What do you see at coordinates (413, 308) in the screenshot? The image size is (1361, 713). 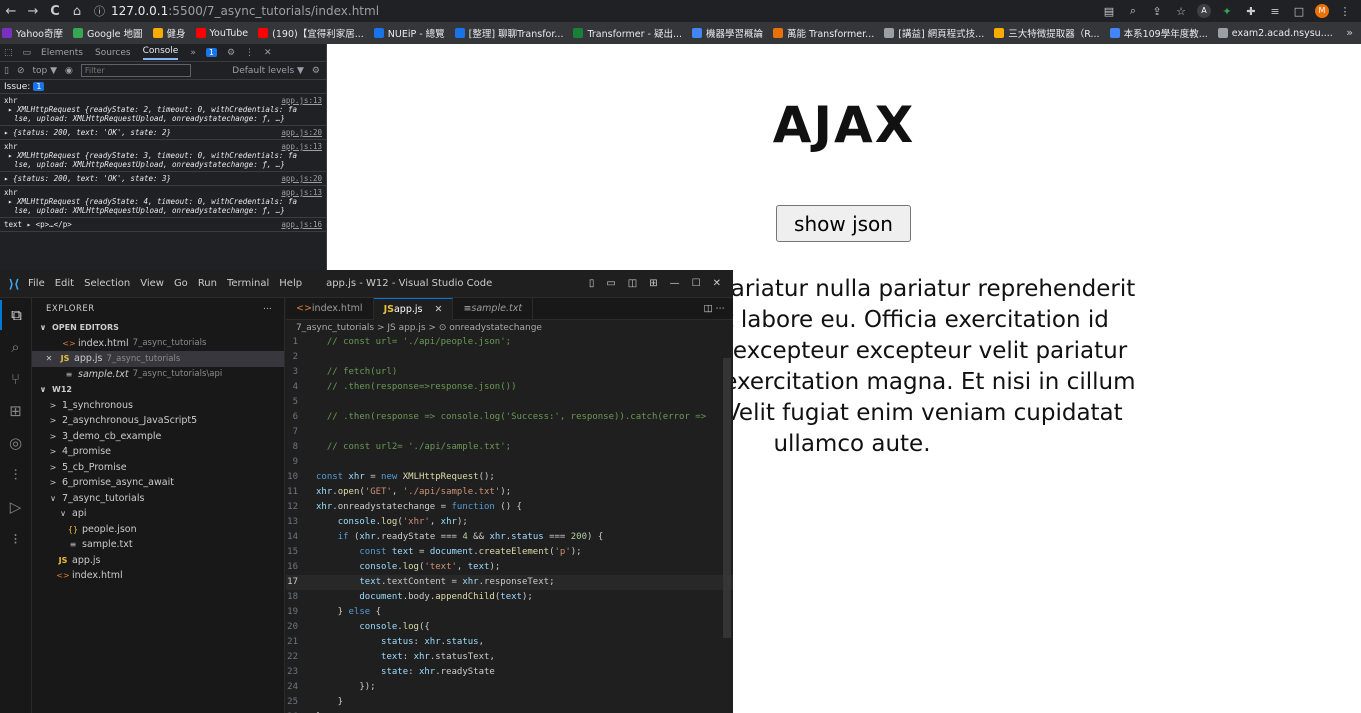 I see `tab-app-js: JS app.js ✕` at bounding box center [413, 308].